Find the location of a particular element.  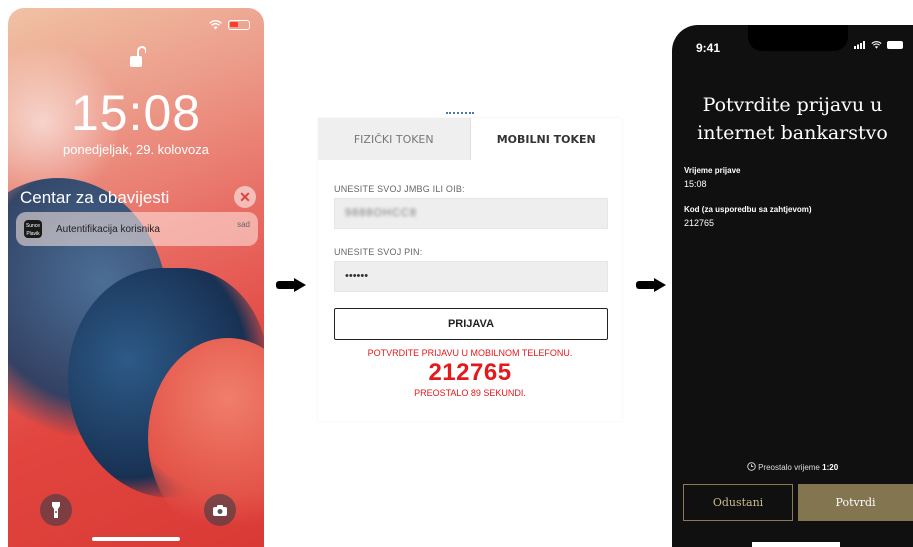

confirm-button: Potvrdi is located at coordinates (855, 502).